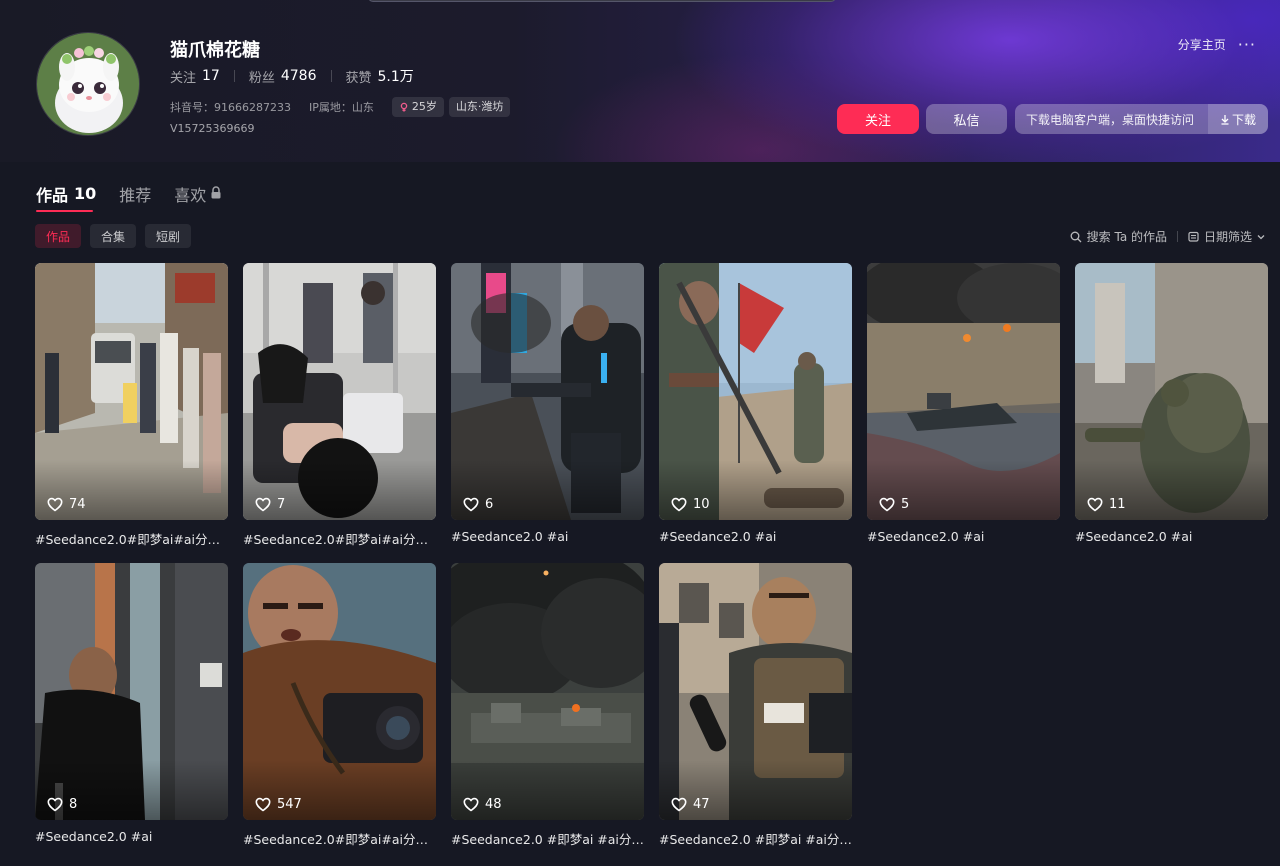 This screenshot has height=866, width=1280. What do you see at coordinates (1225, 119) in the screenshot?
I see `download-icon` at bounding box center [1225, 119].